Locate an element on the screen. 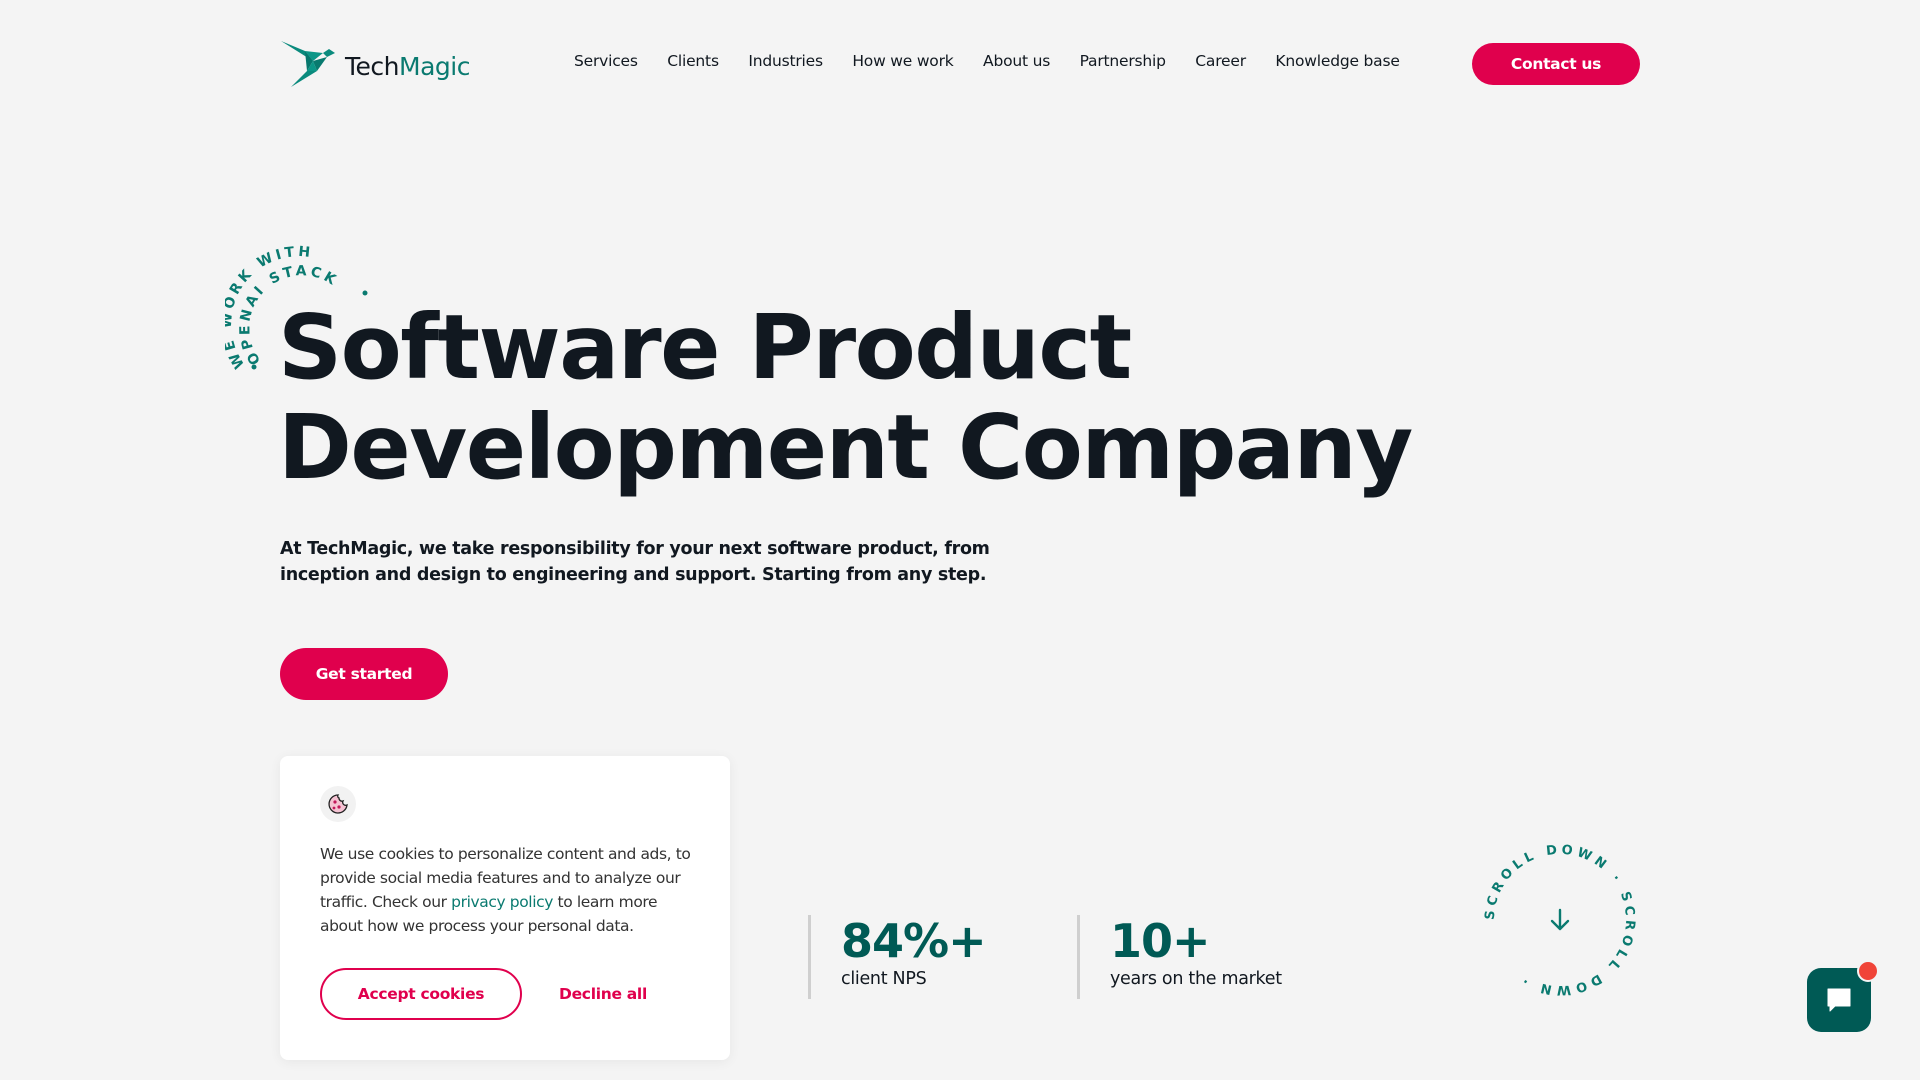 This screenshot has height=1080, width=1920. nav-item-partnership: Partnership is located at coordinates (1123, 61).